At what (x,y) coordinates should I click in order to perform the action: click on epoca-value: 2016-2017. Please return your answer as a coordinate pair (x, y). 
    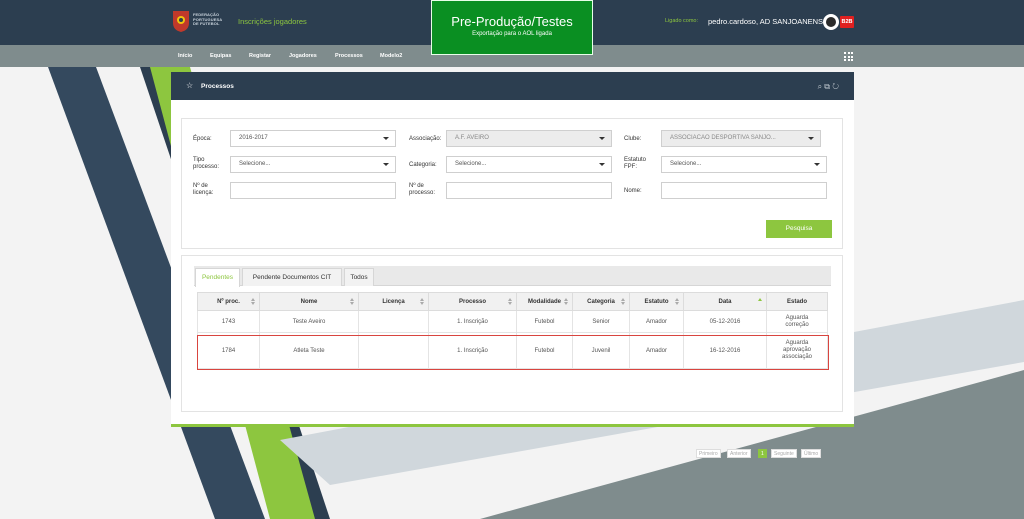
    Looking at the image, I should click on (253, 138).